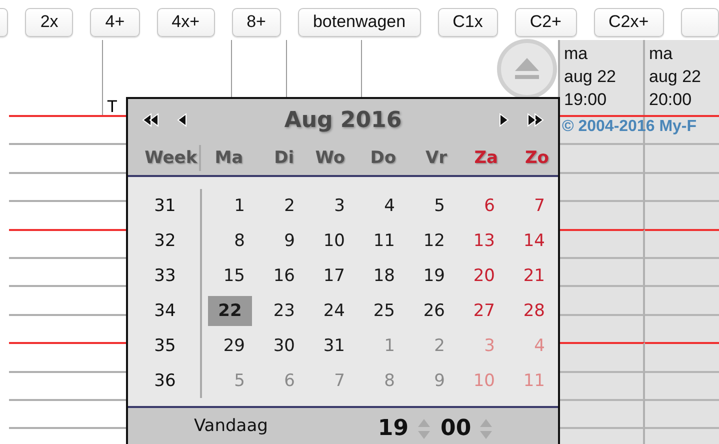 The height and width of the screenshot is (444, 719). What do you see at coordinates (468, 22) in the screenshot?
I see `toolbar-button: C1x` at bounding box center [468, 22].